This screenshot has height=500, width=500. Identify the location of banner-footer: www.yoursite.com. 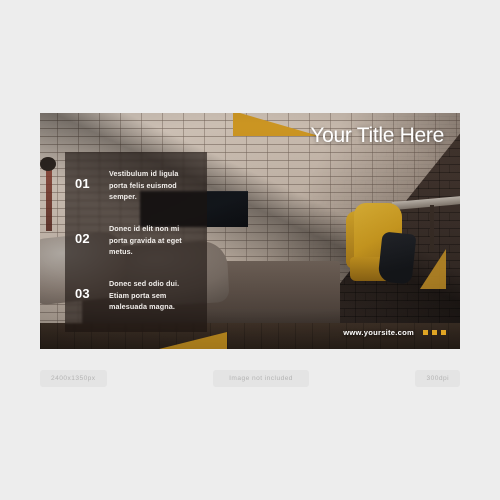
(394, 332).